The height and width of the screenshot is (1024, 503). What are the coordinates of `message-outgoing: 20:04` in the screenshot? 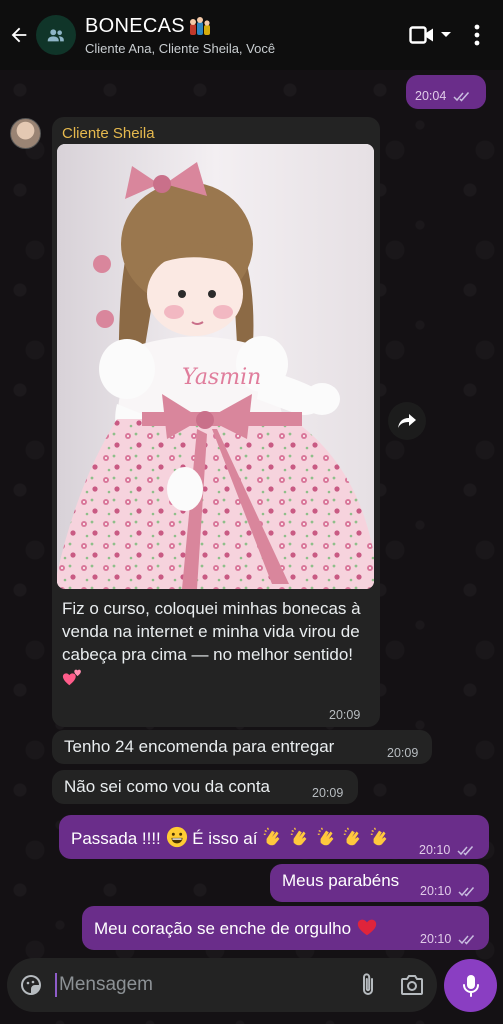 It's located at (446, 92).